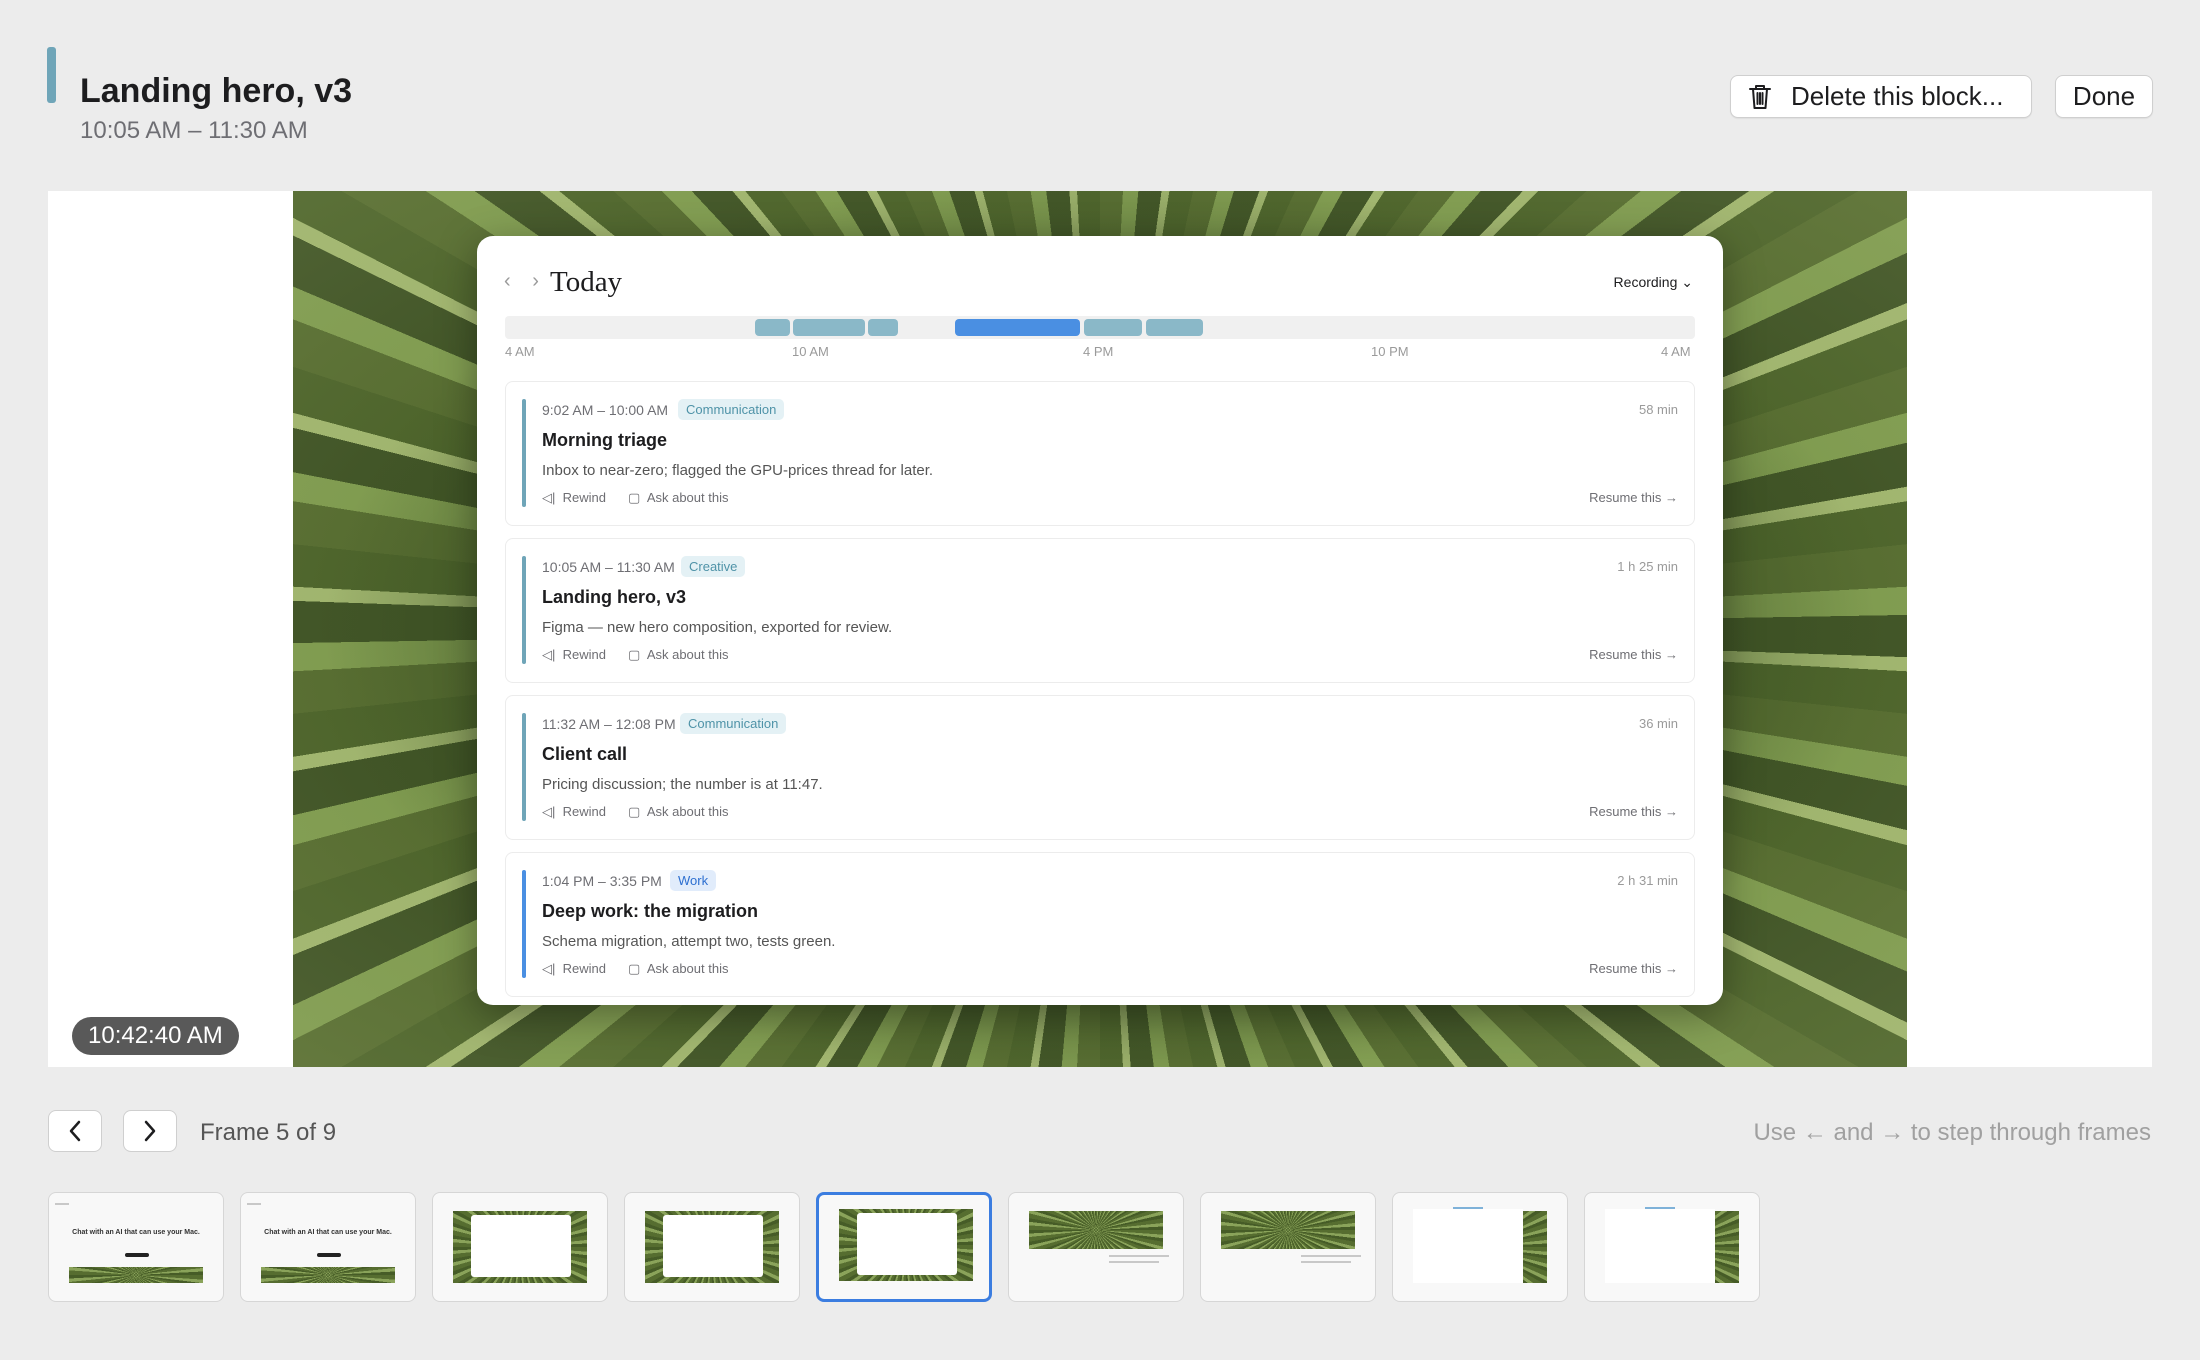  What do you see at coordinates (608, 567) in the screenshot?
I see `card-time: 10:05 AM – 11:30 AM` at bounding box center [608, 567].